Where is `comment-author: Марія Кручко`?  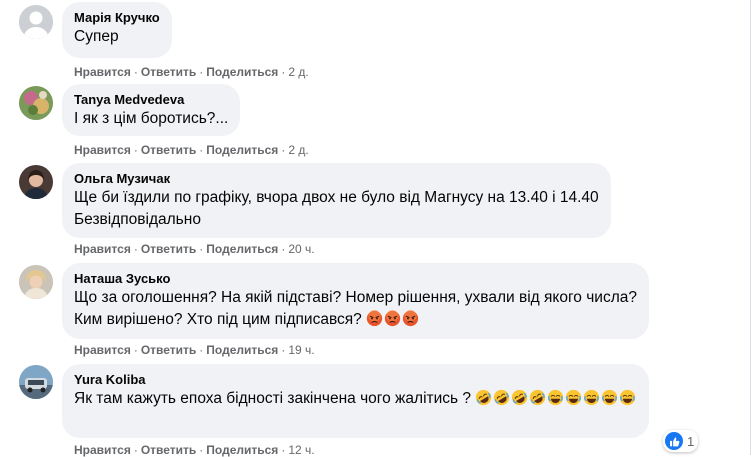 comment-author: Марія Кручко is located at coordinates (117, 18).